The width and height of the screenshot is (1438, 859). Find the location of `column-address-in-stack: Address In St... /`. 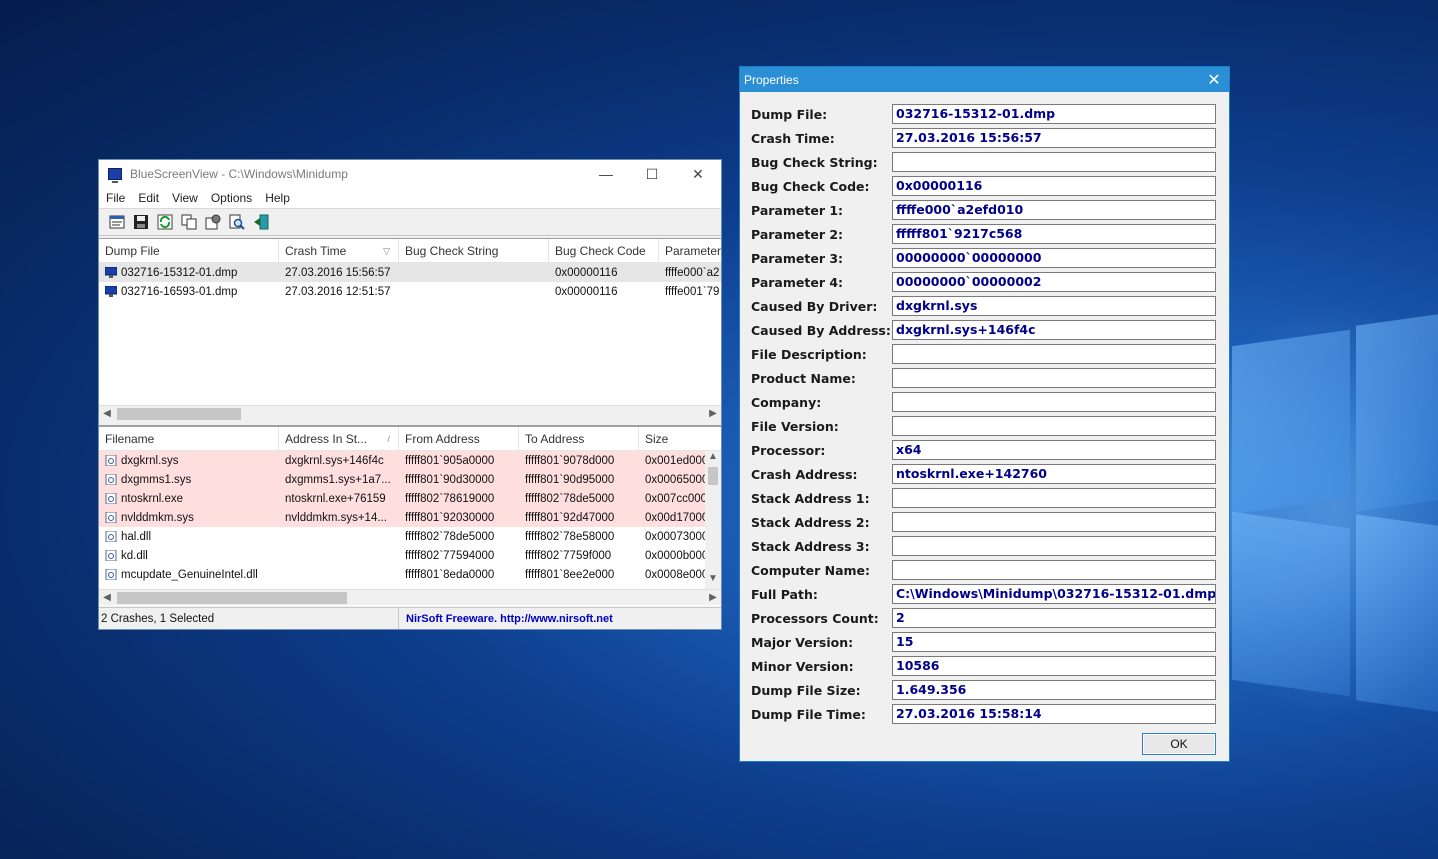

column-address-in-stack: Address In St... / is located at coordinates (339, 438).